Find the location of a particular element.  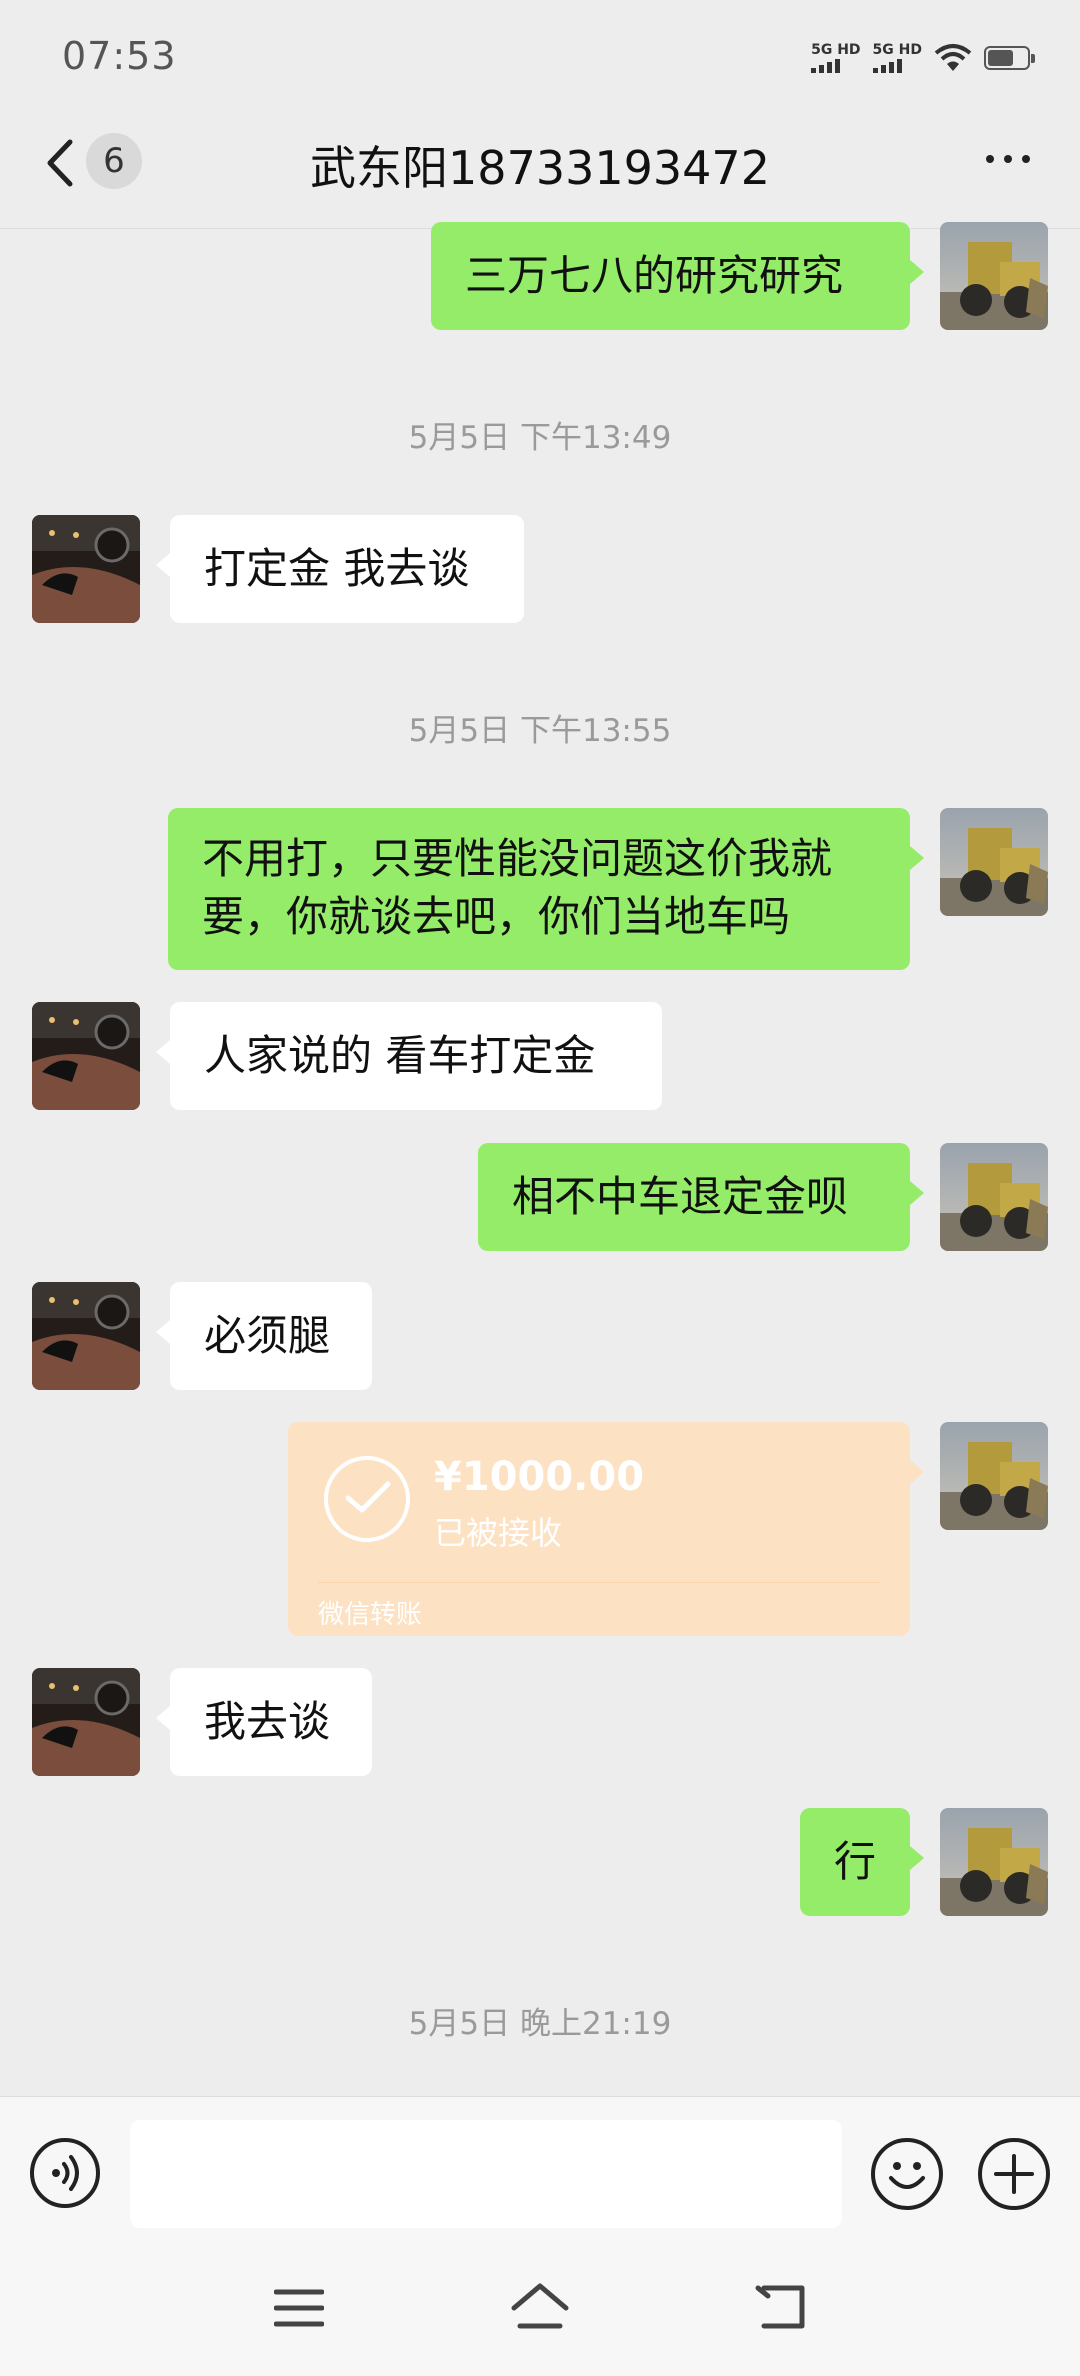

more-dots-icon is located at coordinates (1008, 159).